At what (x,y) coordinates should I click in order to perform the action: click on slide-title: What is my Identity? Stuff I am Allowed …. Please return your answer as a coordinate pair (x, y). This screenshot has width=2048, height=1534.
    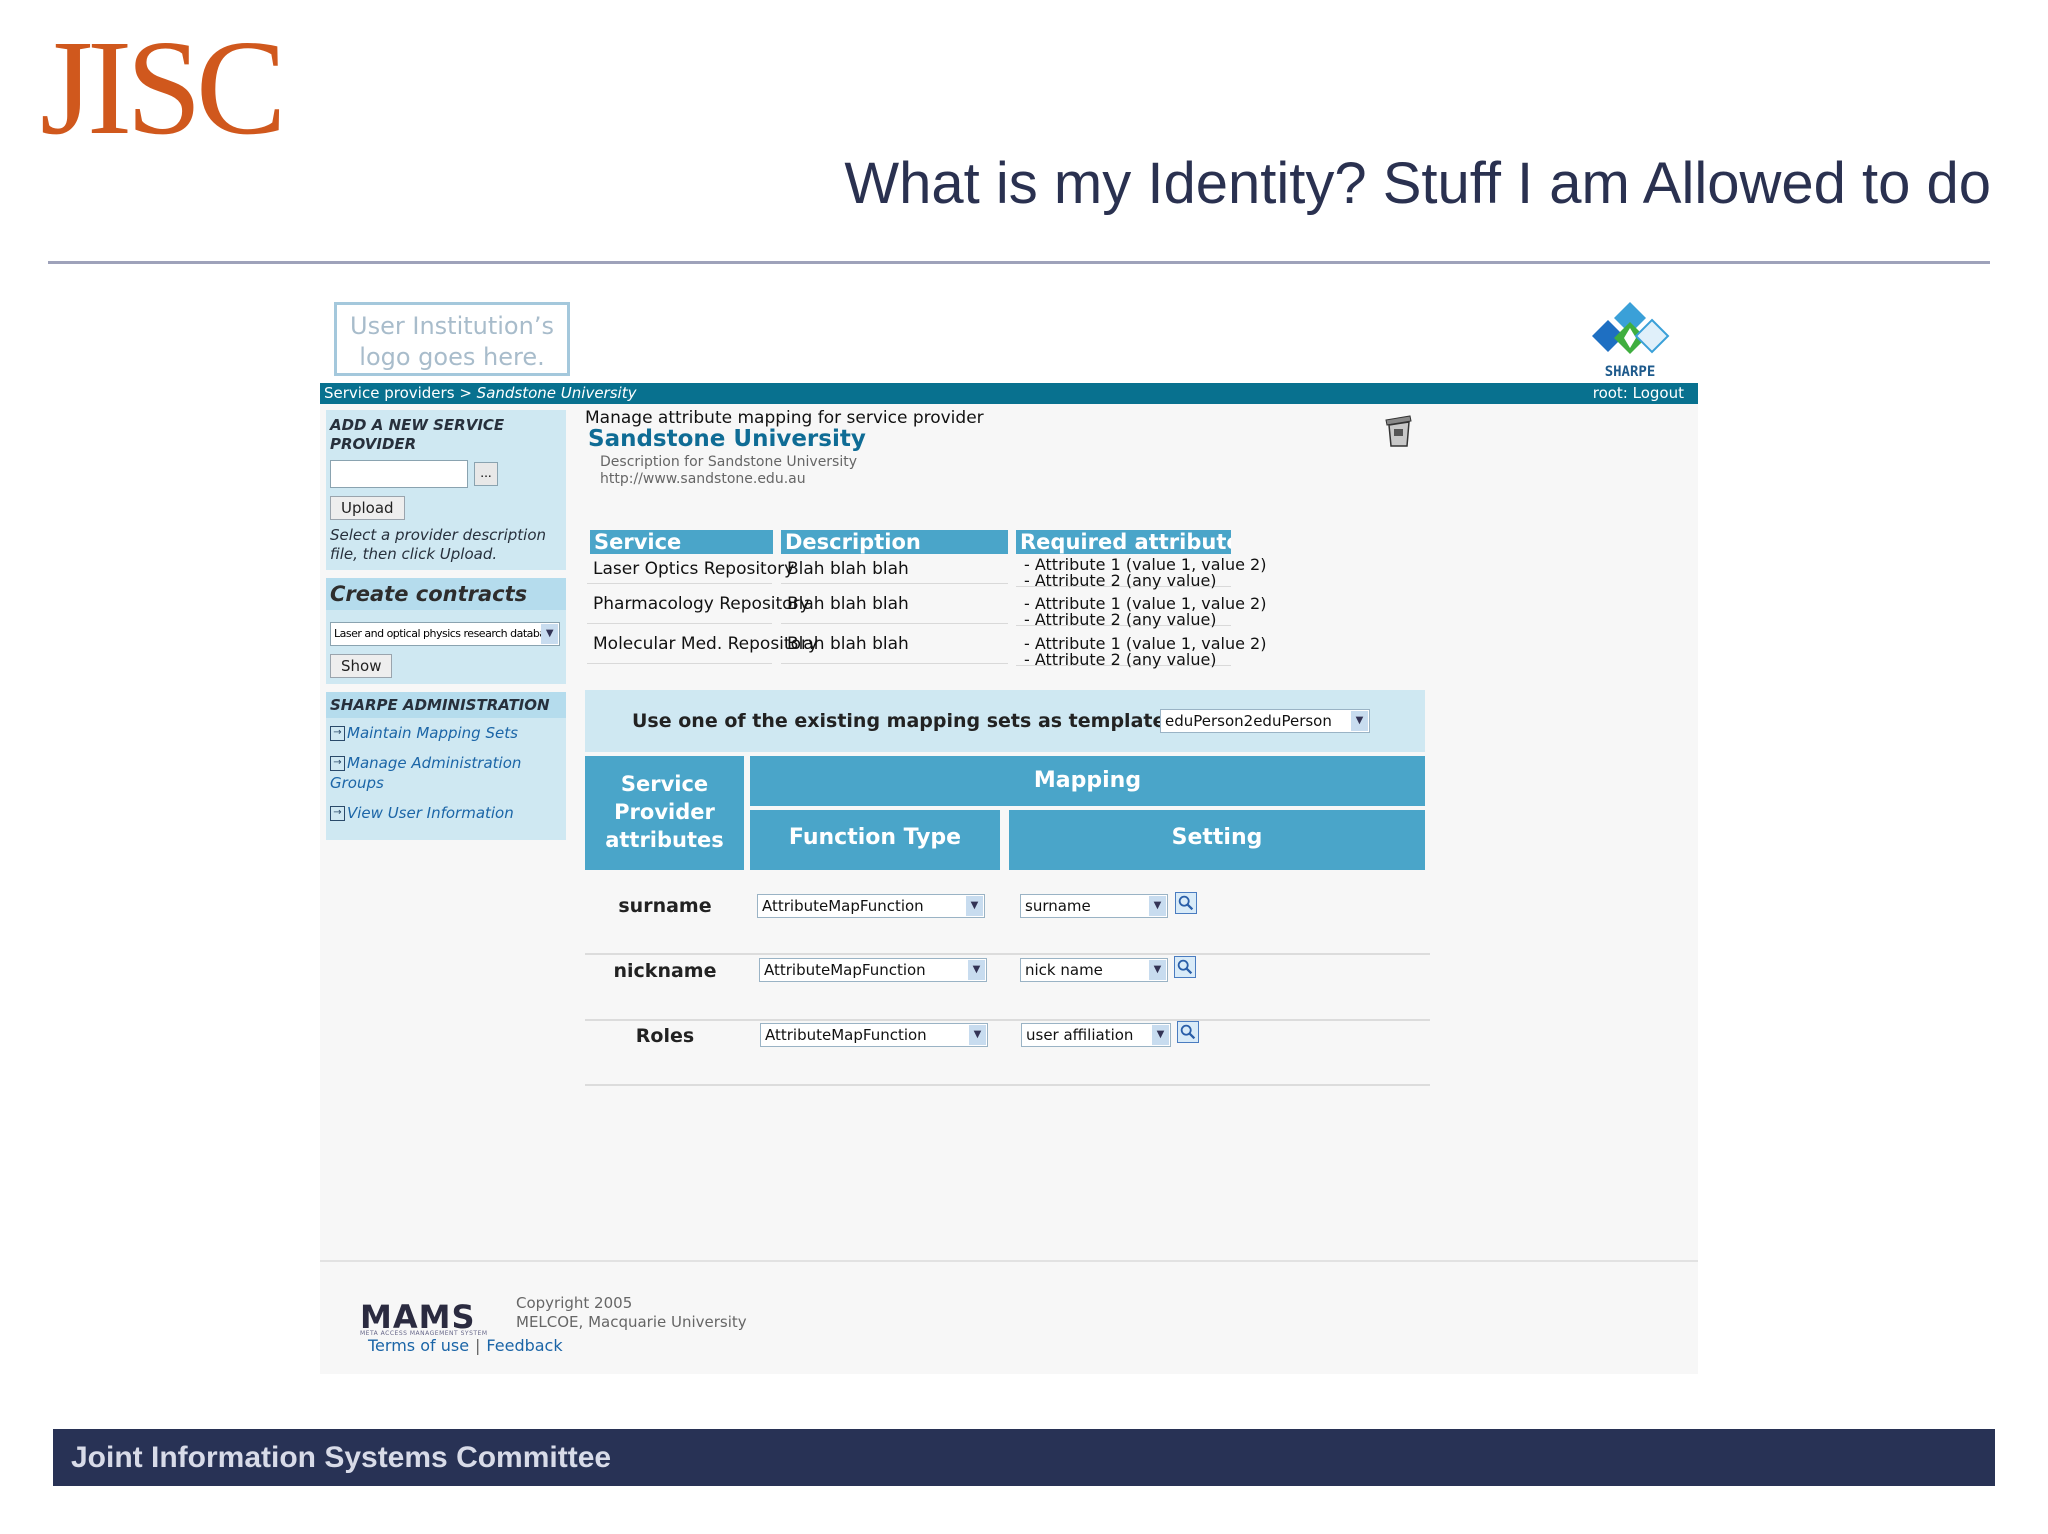
    Looking at the image, I should click on (1417, 183).